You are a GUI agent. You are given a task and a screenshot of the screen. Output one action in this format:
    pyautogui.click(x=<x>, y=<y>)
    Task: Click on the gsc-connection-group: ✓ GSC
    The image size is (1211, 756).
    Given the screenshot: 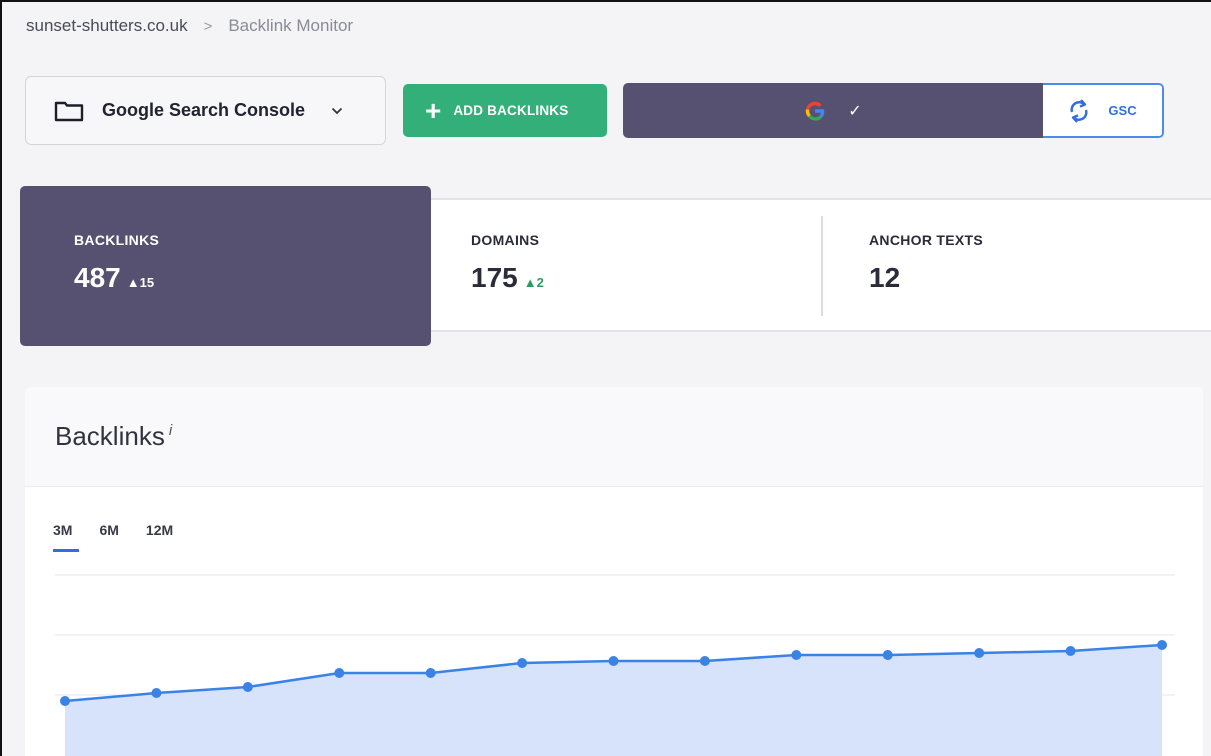 What is the action you would take?
    pyautogui.click(x=893, y=110)
    